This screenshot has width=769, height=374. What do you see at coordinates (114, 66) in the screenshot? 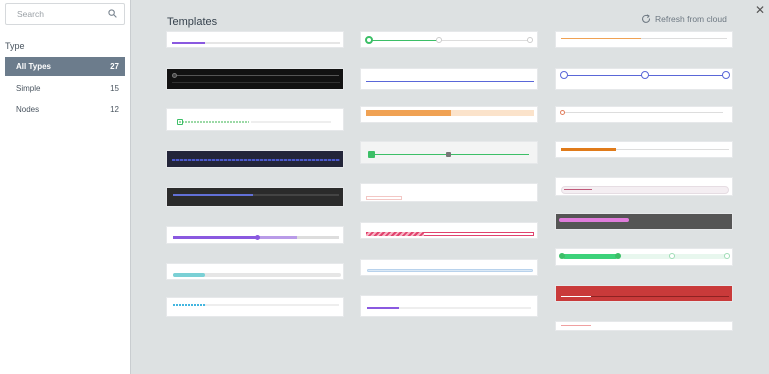
I see `sidebar-item-count: 27` at bounding box center [114, 66].